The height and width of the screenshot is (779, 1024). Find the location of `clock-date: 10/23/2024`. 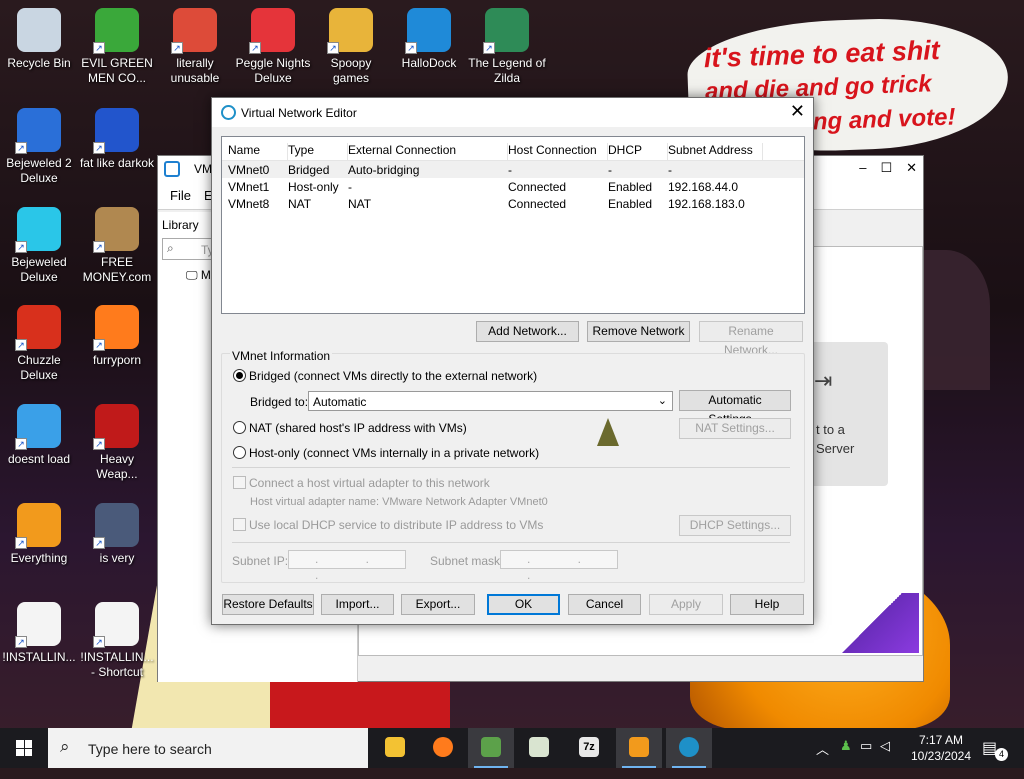

clock-date: 10/23/2024 is located at coordinates (941, 756).